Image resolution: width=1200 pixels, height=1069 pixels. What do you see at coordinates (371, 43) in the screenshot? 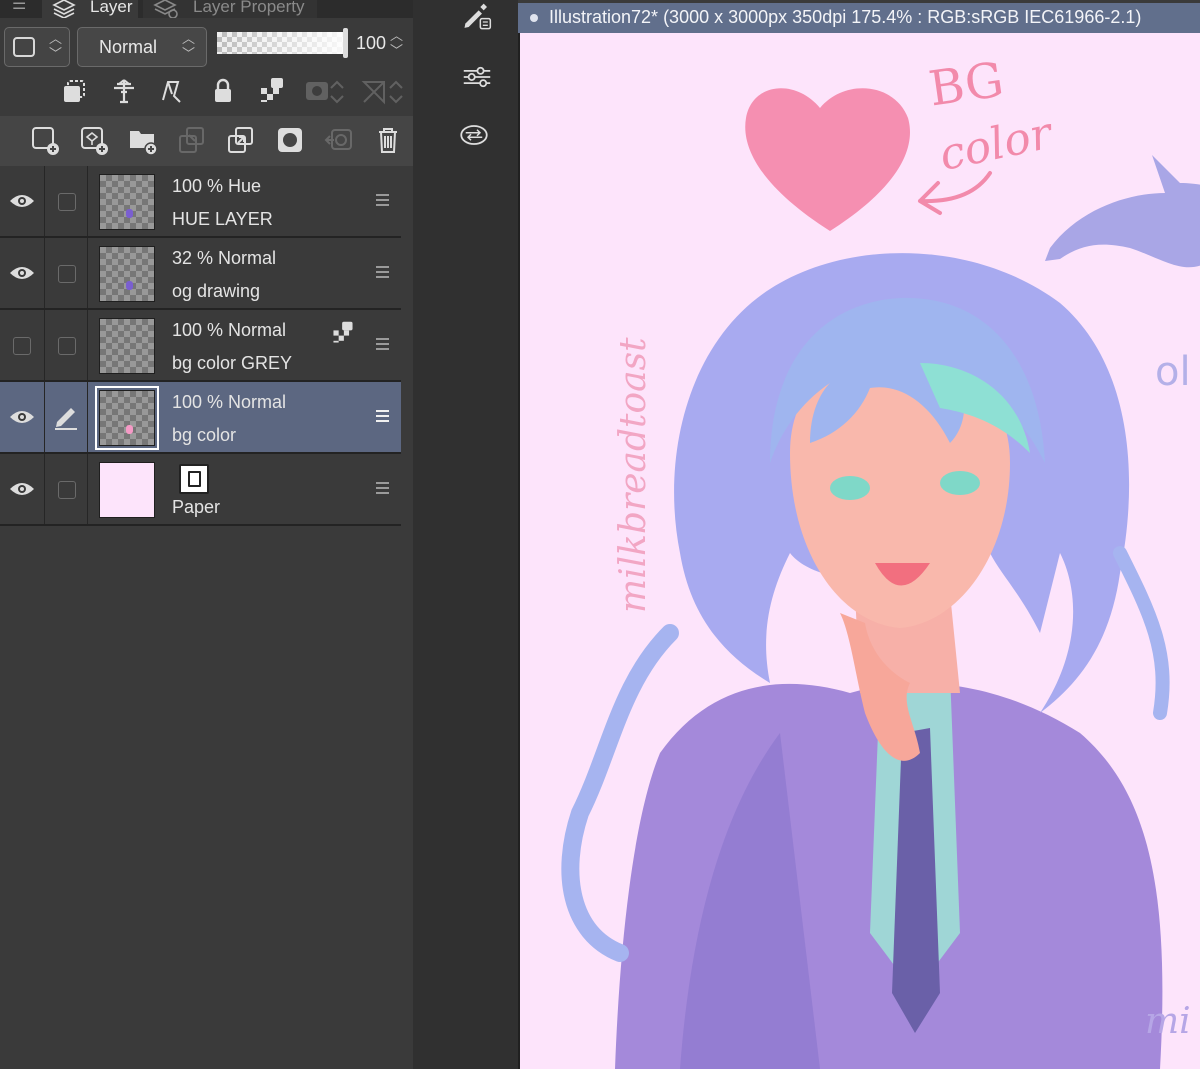
I see `opacity-value: 100` at bounding box center [371, 43].